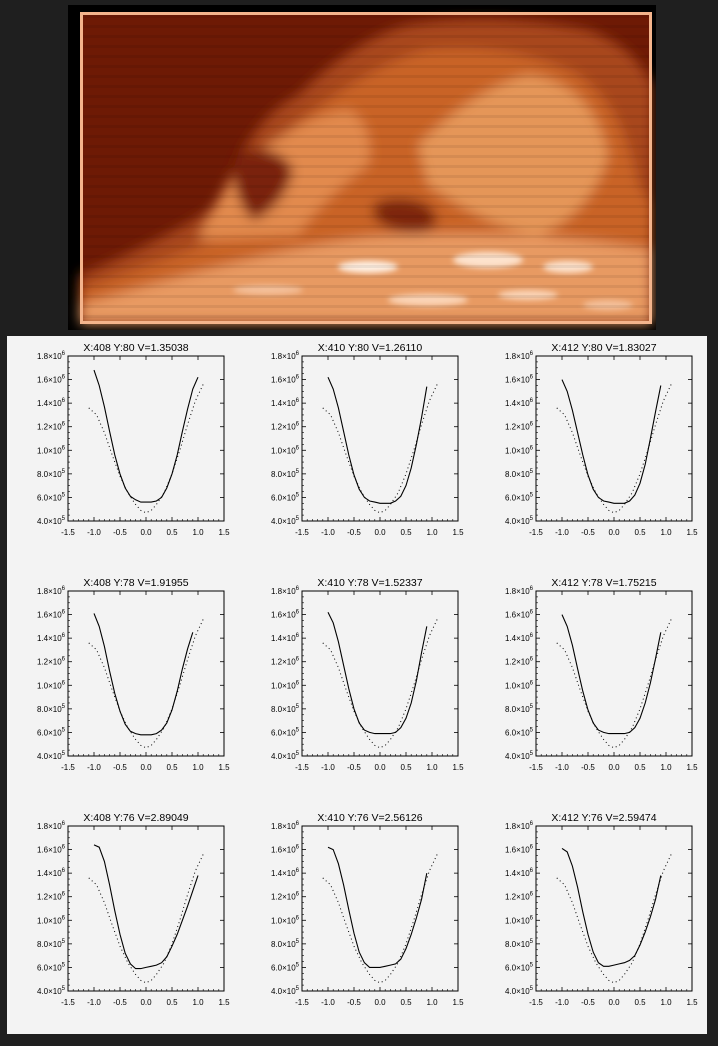 This screenshot has height=1046, width=718. What do you see at coordinates (369, 818) in the screenshot?
I see `plot-title: X:410 Y:76 V=2.56126` at bounding box center [369, 818].